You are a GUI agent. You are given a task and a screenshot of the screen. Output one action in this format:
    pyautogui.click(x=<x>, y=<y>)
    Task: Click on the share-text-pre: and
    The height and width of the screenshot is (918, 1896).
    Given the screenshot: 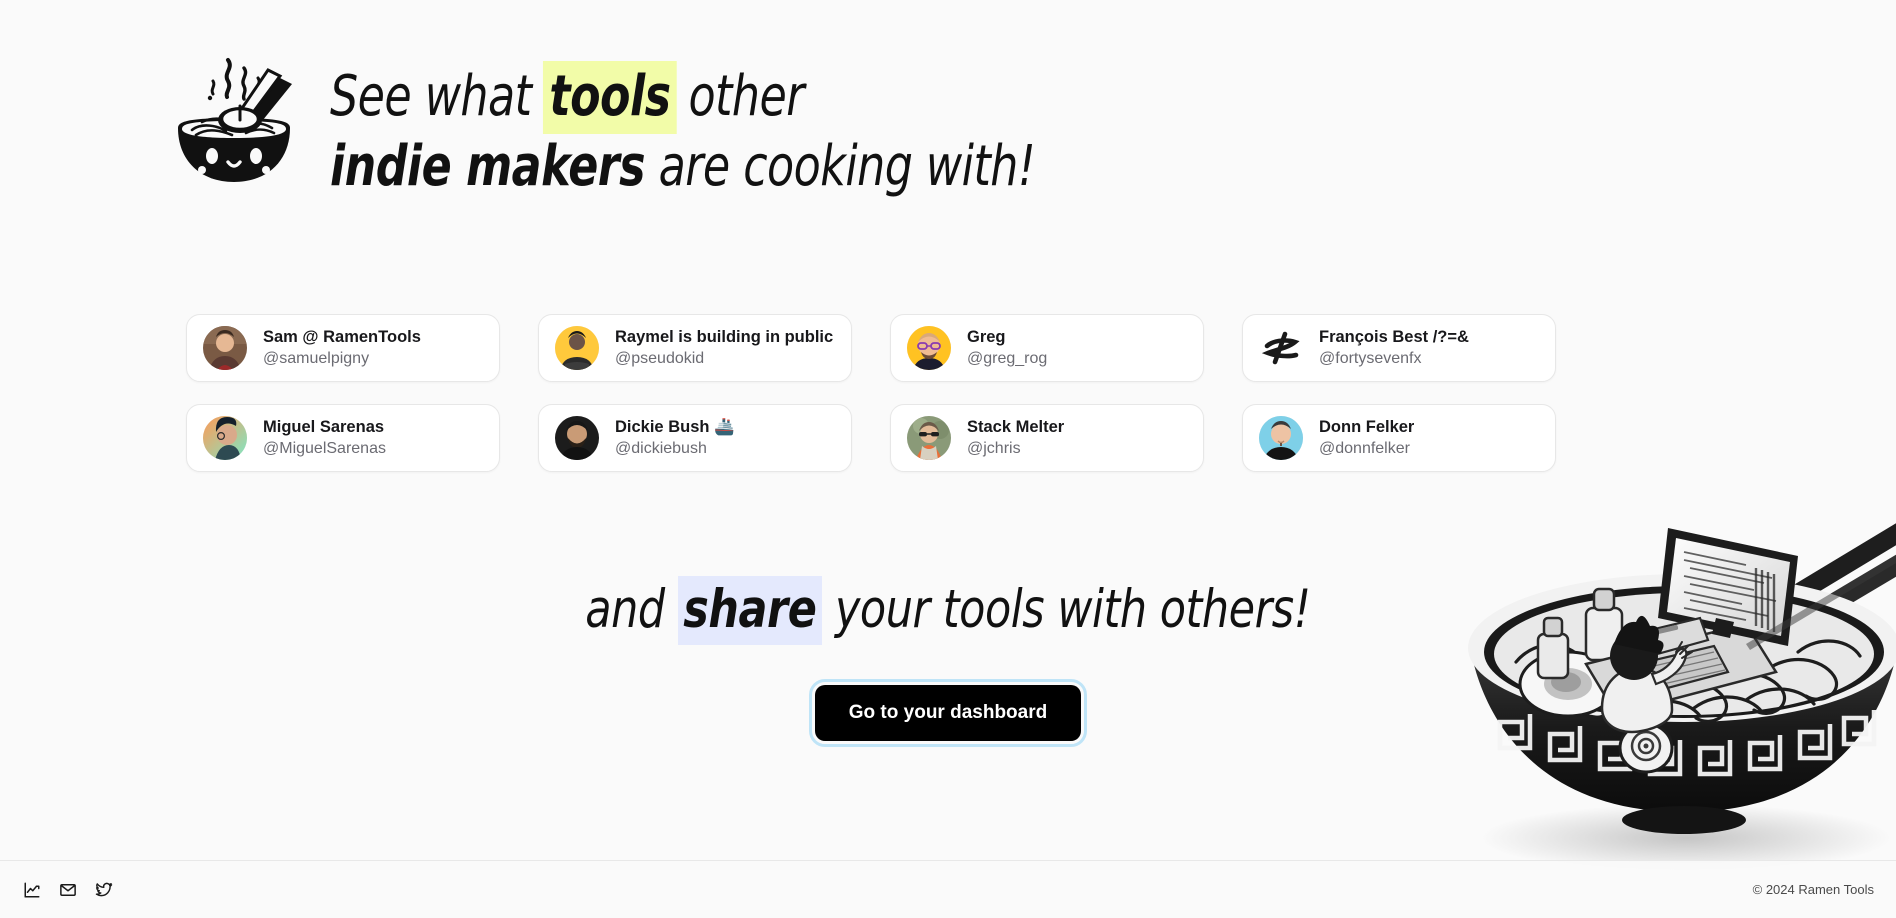 What is the action you would take?
    pyautogui.click(x=631, y=609)
    